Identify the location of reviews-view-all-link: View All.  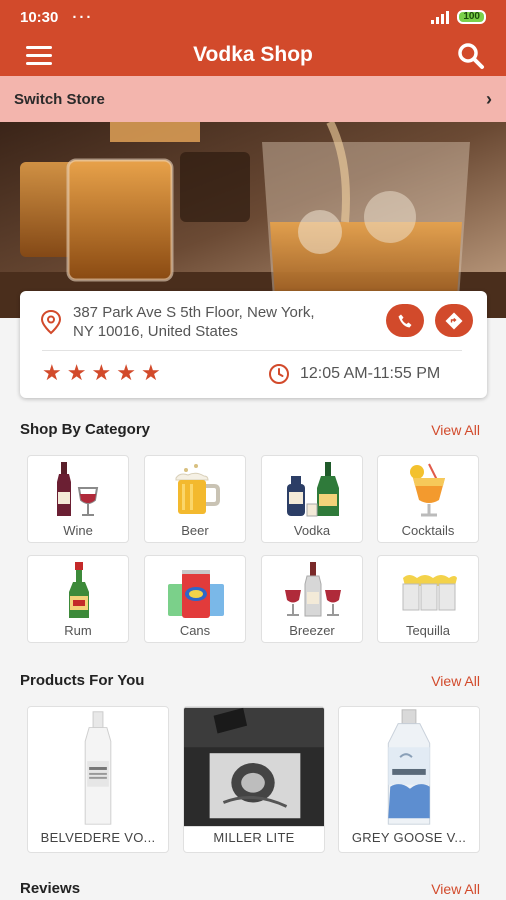
(455, 889).